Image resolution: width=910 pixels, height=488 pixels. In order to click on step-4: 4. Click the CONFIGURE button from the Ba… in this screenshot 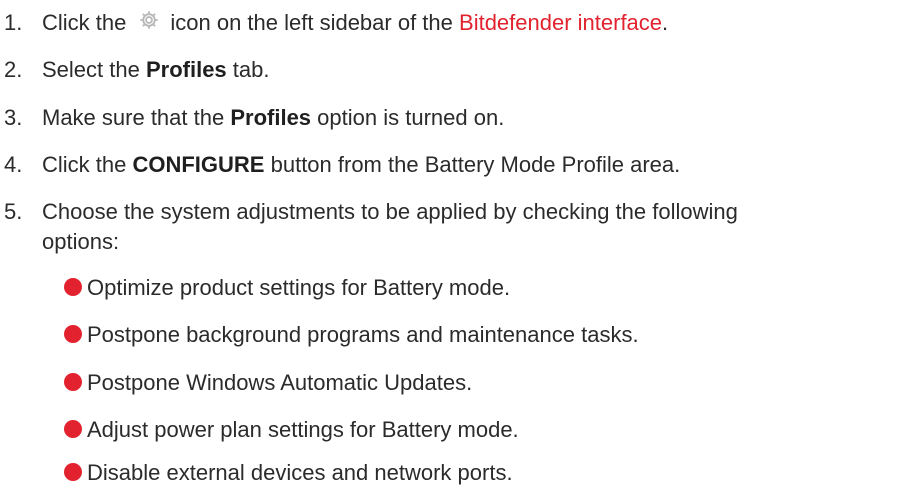, I will do `click(340, 165)`.